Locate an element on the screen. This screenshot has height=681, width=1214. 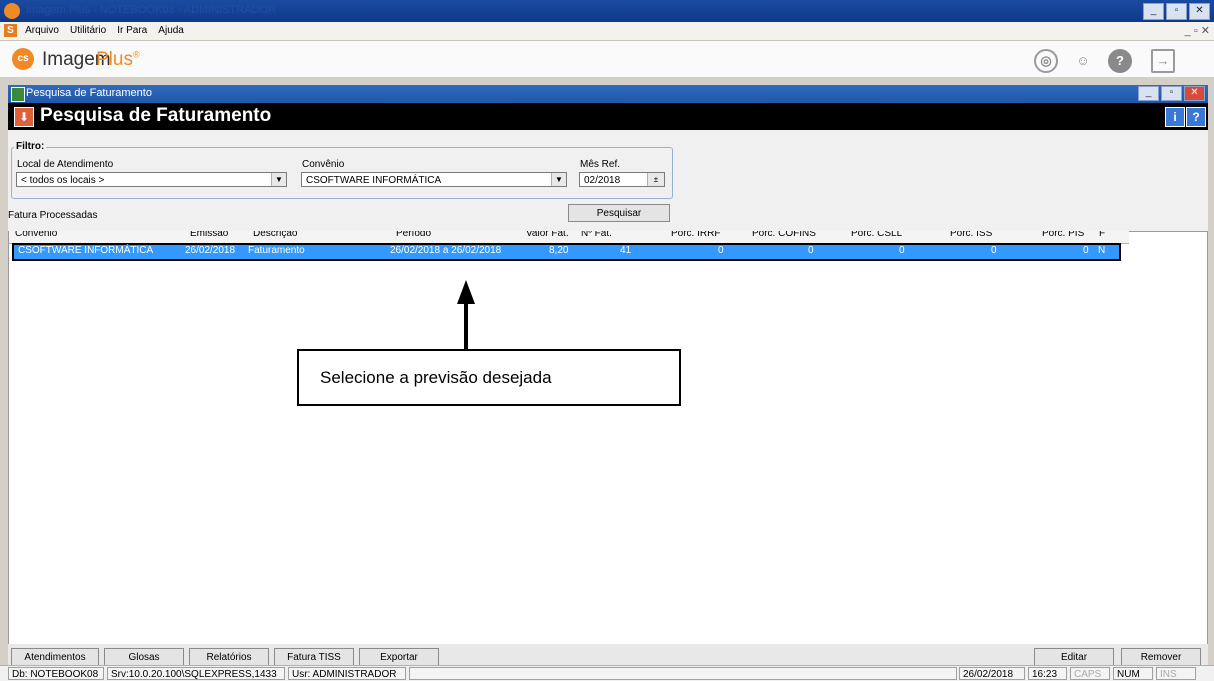
help-button: ? is located at coordinates (1196, 117).